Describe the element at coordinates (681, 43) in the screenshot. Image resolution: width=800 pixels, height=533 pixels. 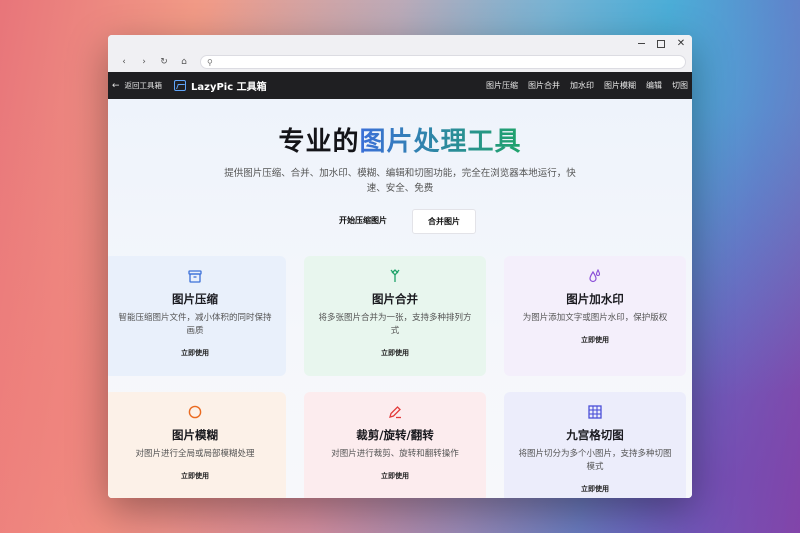
I see `close-icon: ✕` at that location.